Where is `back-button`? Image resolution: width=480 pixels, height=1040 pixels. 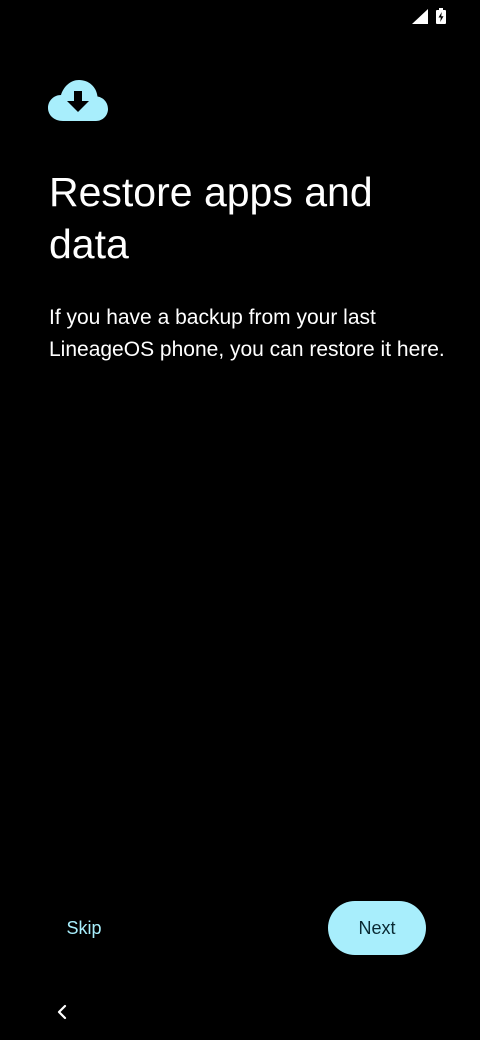
back-button is located at coordinates (62, 1012).